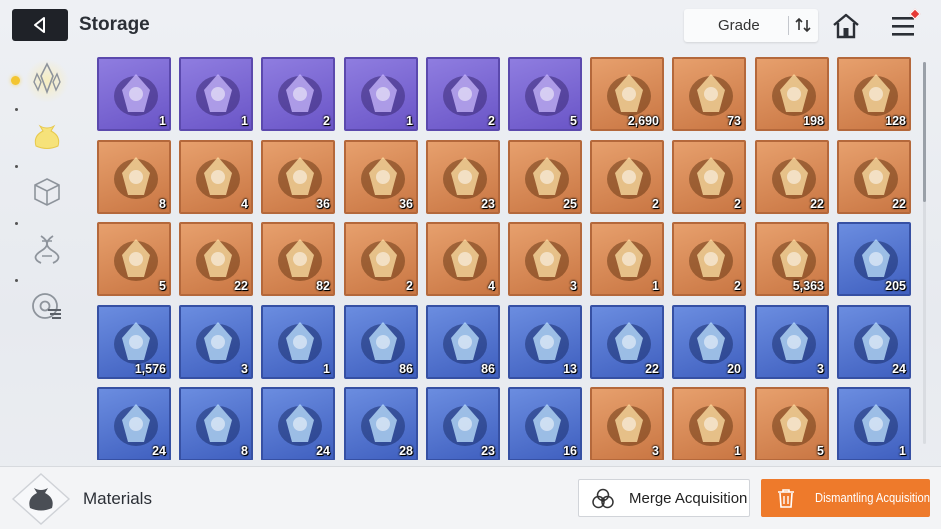 This screenshot has height=529, width=941. Describe the element at coordinates (924, 132) in the screenshot. I see `scrollbar-thumb` at that location.